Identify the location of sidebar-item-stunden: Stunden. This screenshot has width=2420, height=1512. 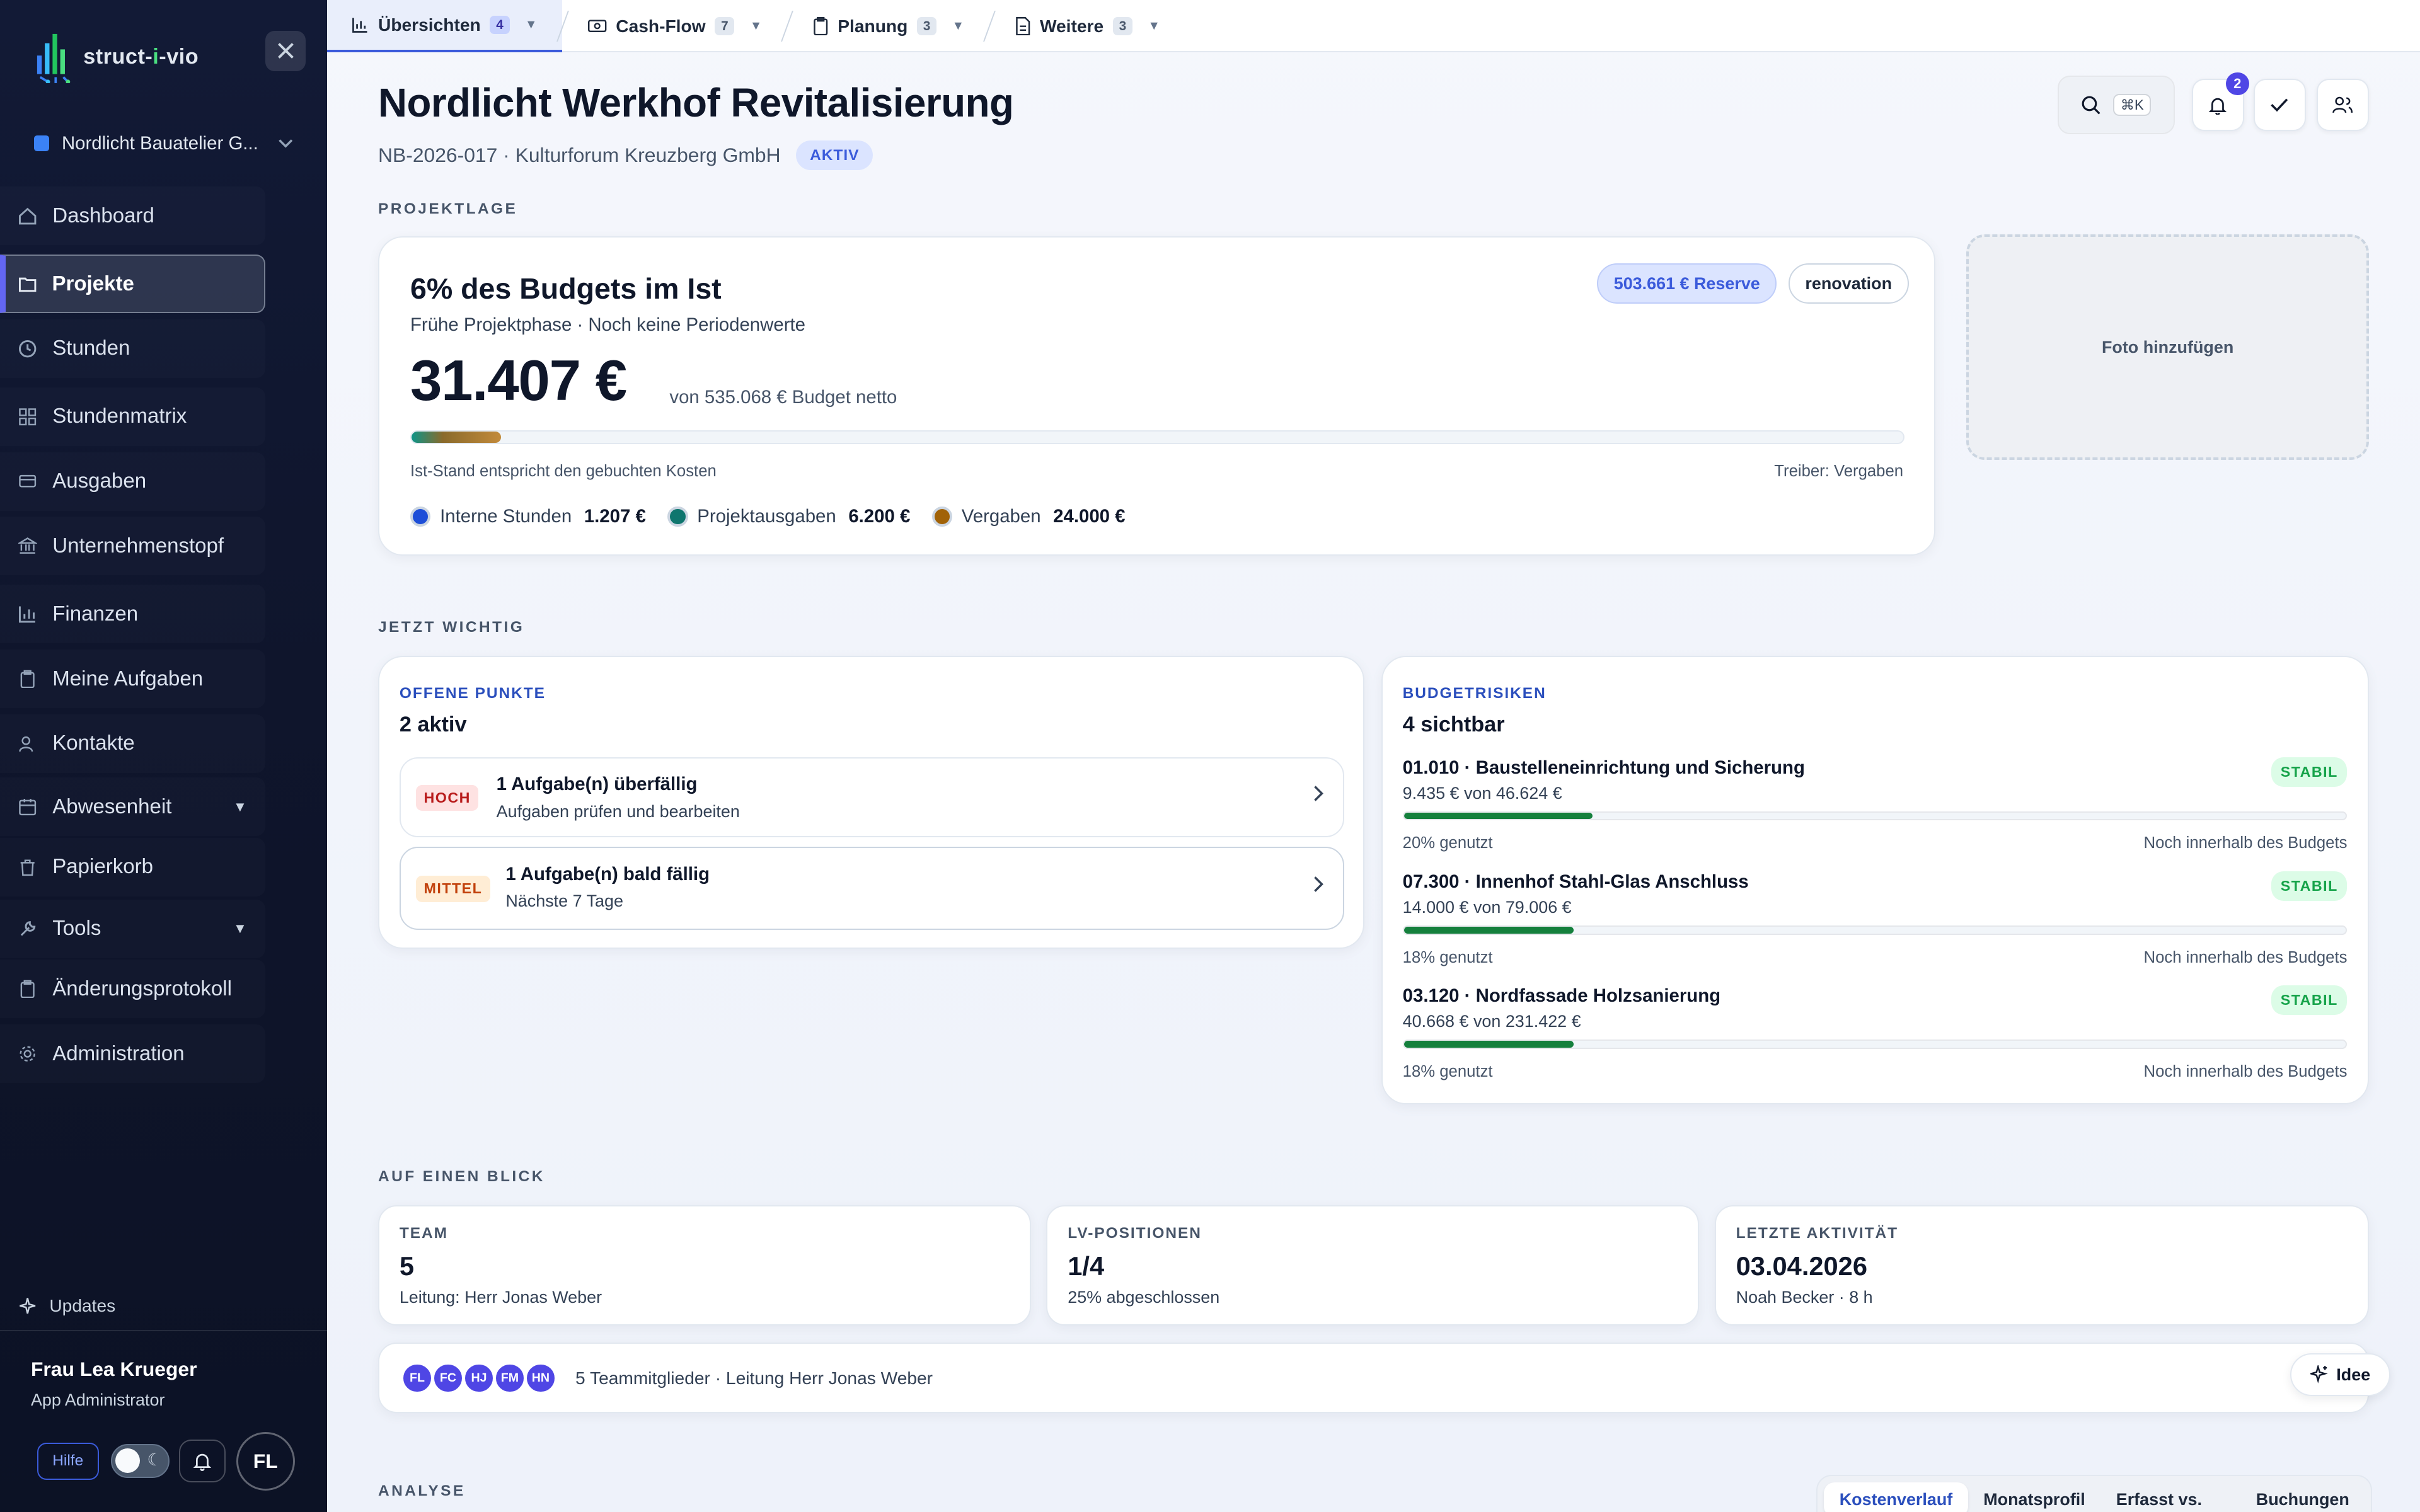
(133, 348).